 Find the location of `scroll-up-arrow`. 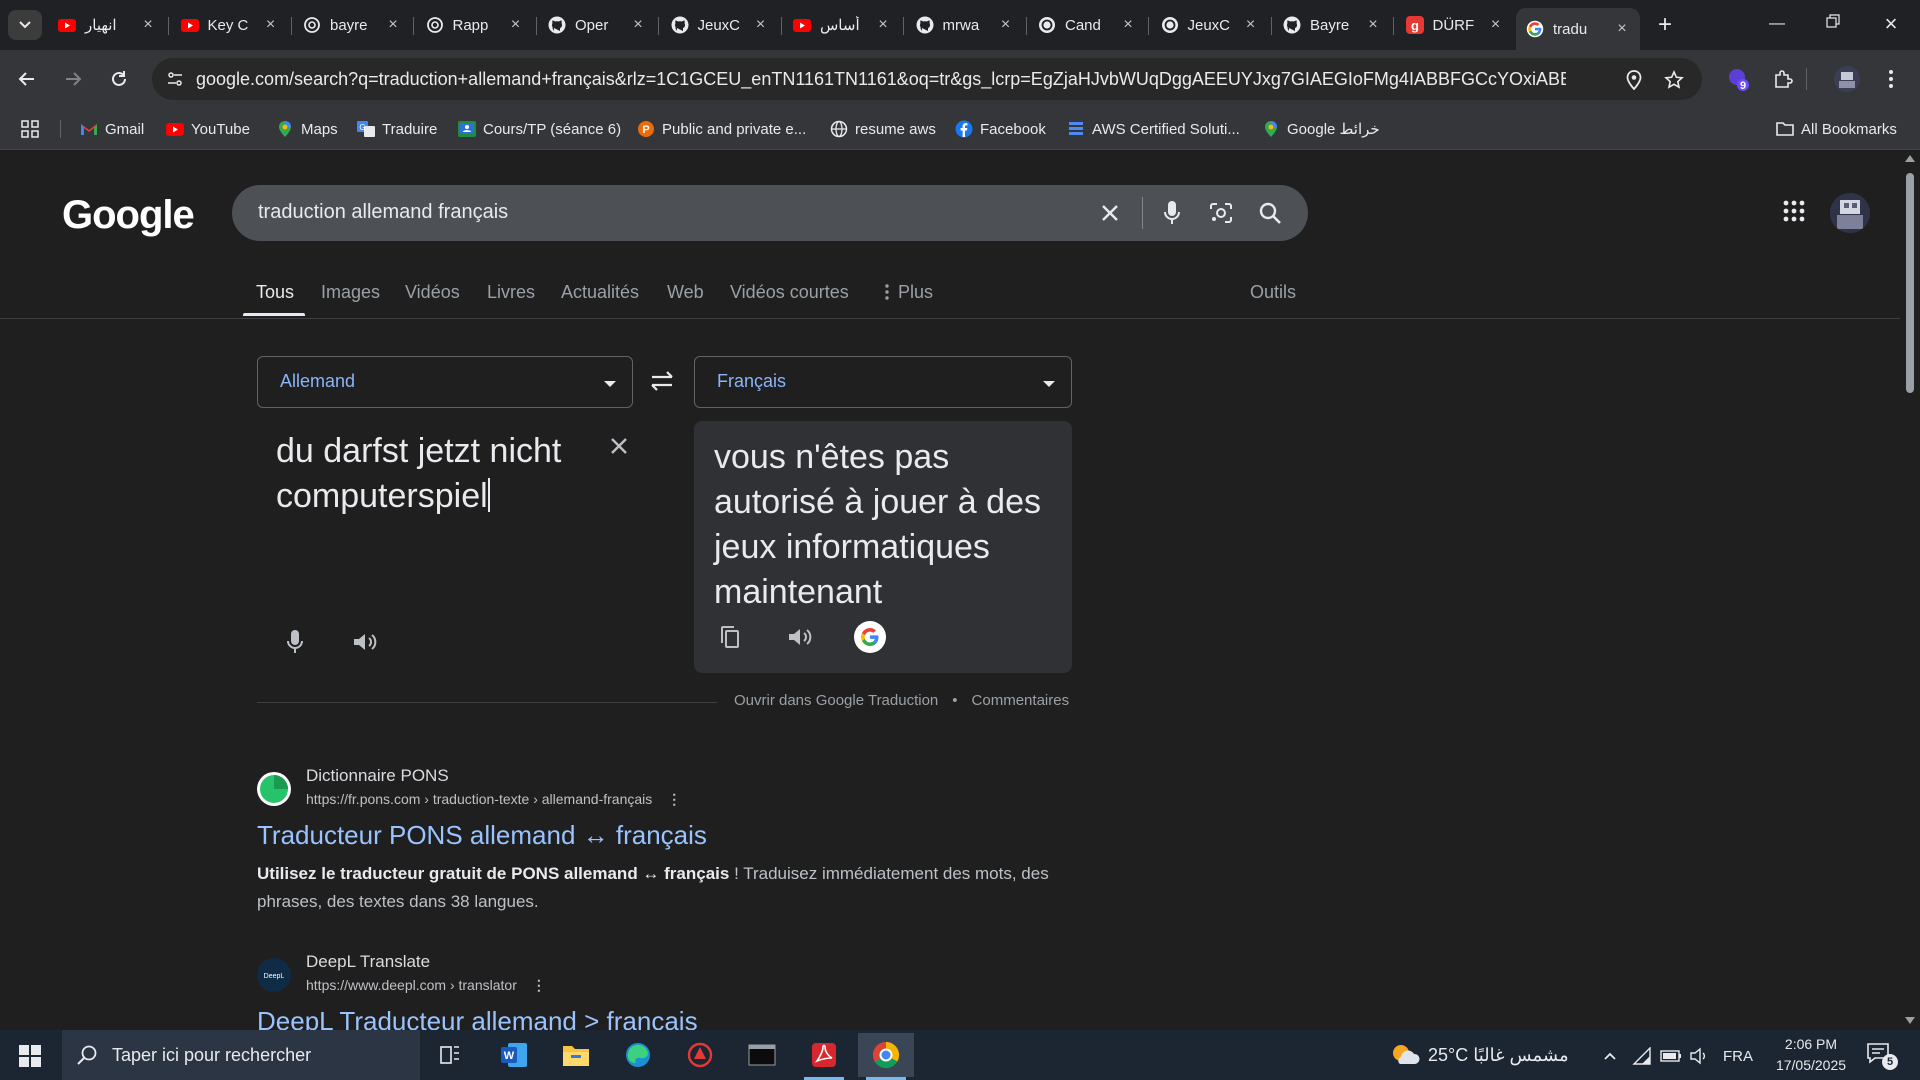

scroll-up-arrow is located at coordinates (1910, 158).